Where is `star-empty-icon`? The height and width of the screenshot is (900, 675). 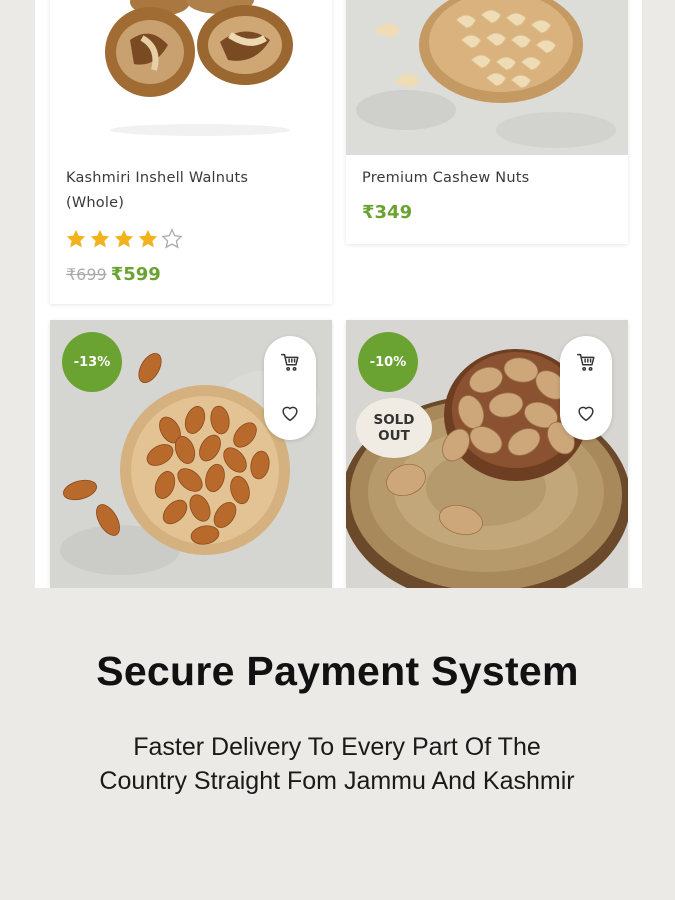 star-empty-icon is located at coordinates (172, 238).